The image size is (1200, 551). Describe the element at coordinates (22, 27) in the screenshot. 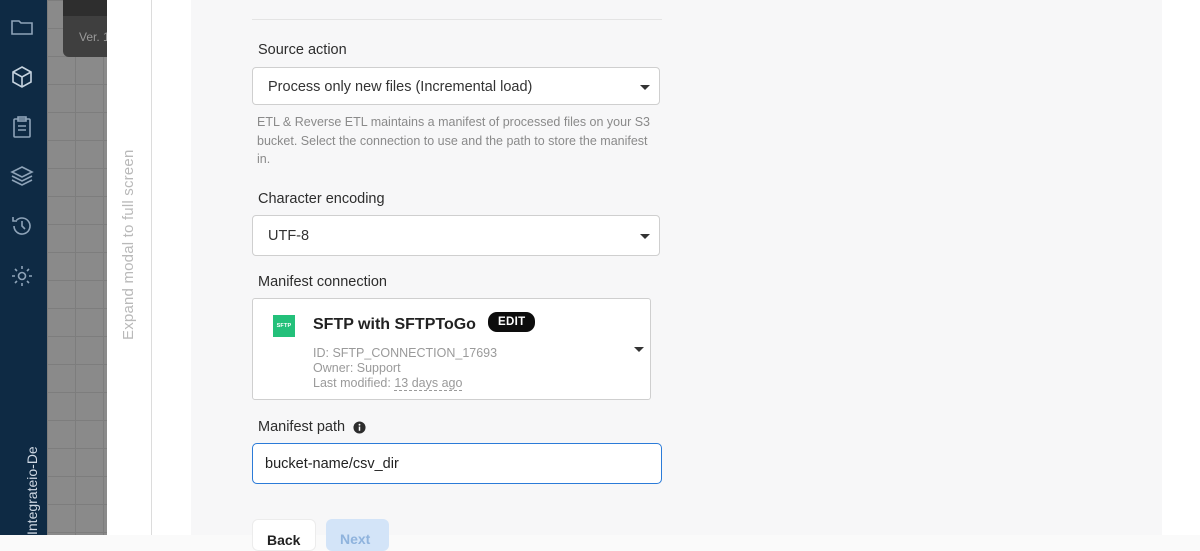

I see `folder-icon` at that location.